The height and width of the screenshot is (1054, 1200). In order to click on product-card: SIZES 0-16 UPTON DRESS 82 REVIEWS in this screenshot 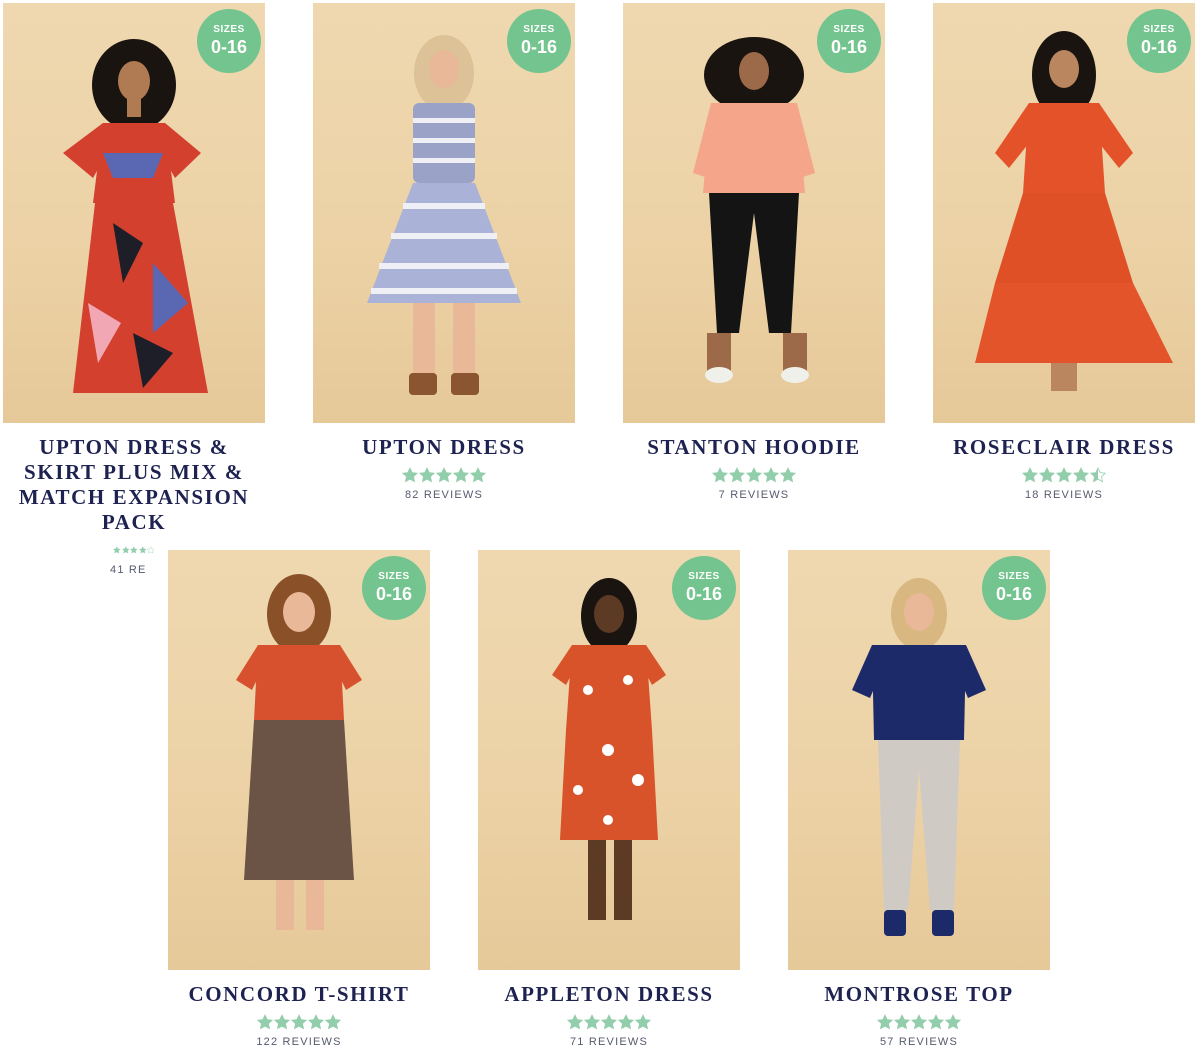, I will do `click(444, 252)`.